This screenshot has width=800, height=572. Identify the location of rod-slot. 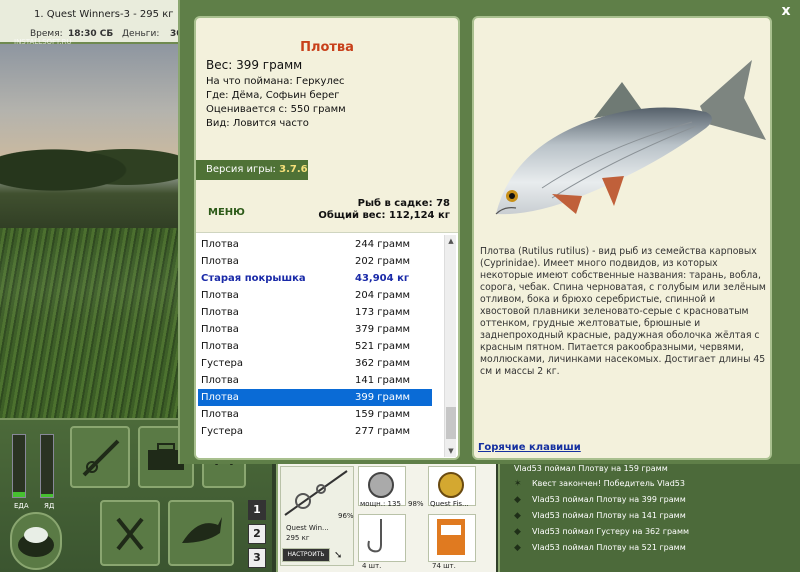
(100, 457).